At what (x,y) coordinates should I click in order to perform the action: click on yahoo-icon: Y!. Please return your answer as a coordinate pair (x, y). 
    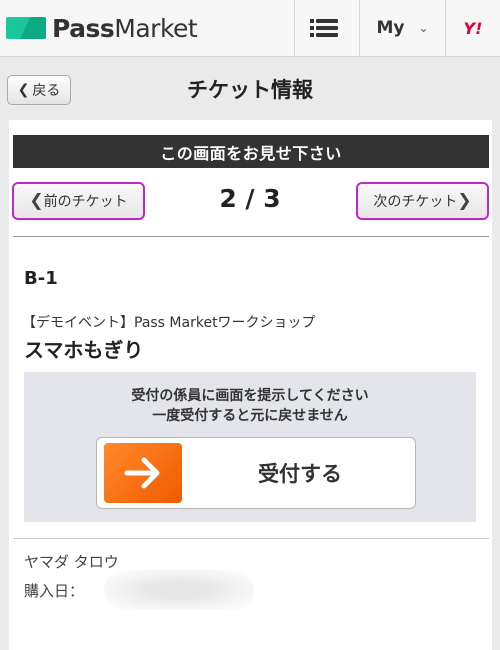
    Looking at the image, I should click on (473, 28).